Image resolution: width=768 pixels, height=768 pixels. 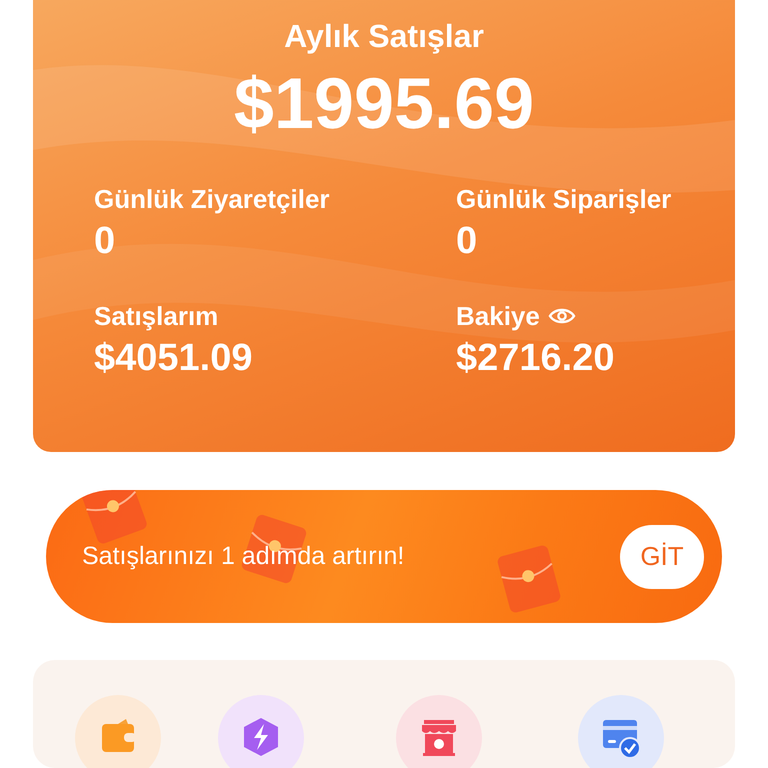 I want to click on stat-label: Günlük Ziyaretçiler, so click(x=212, y=199).